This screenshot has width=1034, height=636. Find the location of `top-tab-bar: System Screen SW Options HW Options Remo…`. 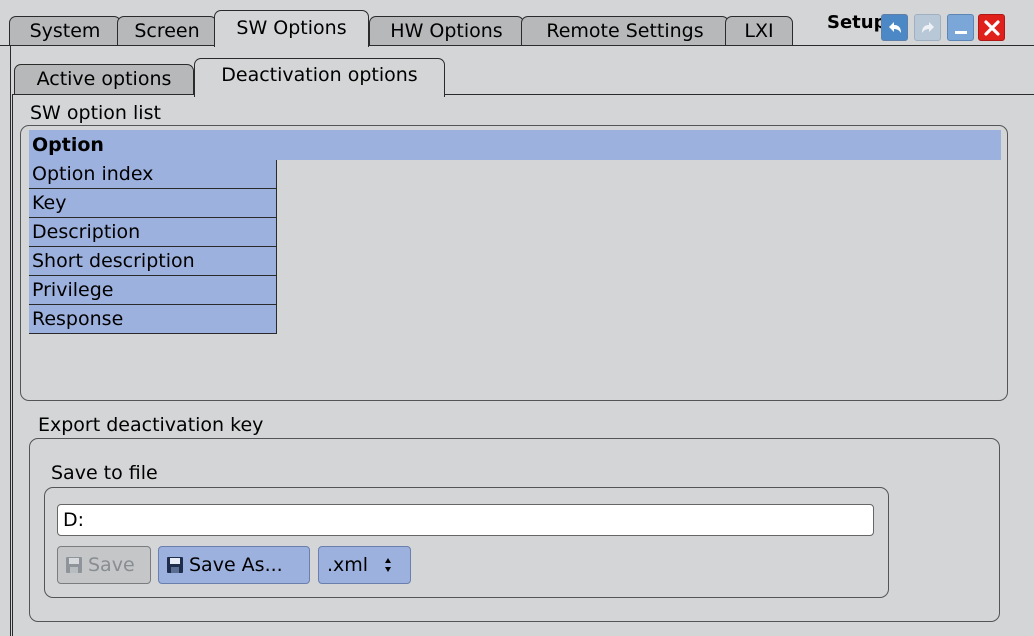

top-tab-bar: System Screen SW Options HW Options Remo… is located at coordinates (517, 23).